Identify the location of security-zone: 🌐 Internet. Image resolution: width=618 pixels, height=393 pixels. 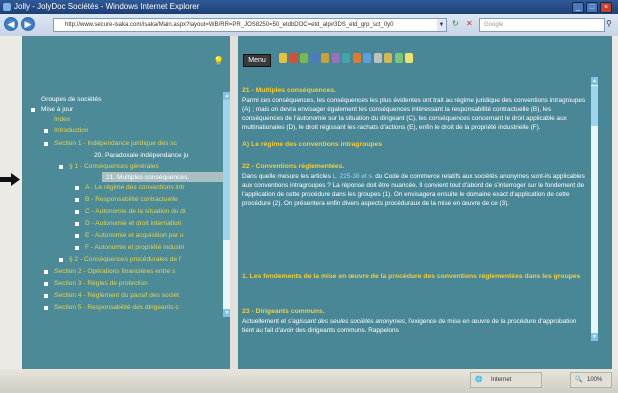
(506, 380).